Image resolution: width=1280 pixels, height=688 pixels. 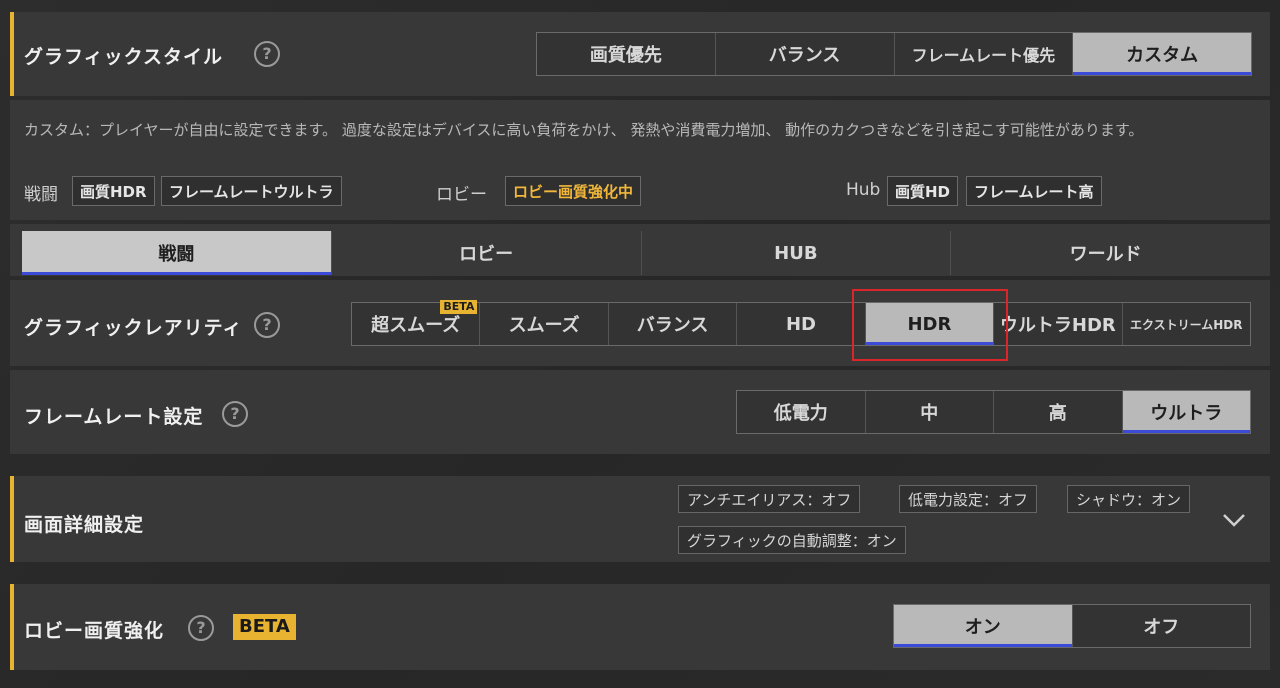 I want to click on tab-lobby: ロビー, so click(x=485, y=253).